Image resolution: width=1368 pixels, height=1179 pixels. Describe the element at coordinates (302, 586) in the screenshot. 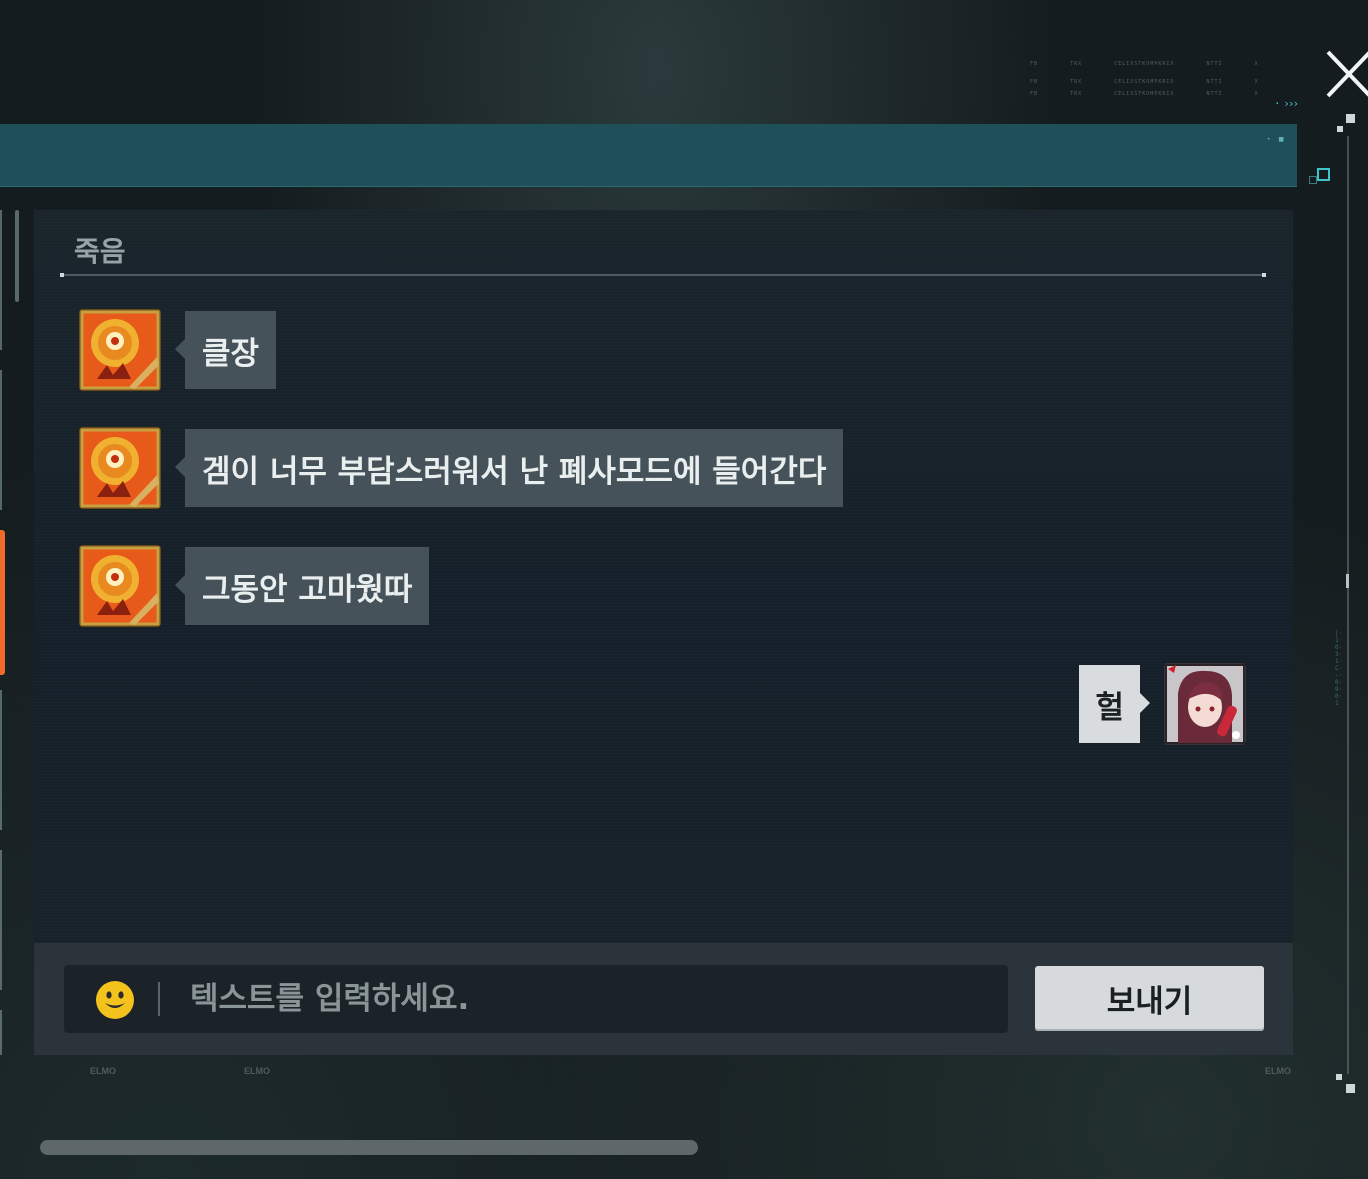

I see `message-bubble: 그동안 고마웠따` at that location.